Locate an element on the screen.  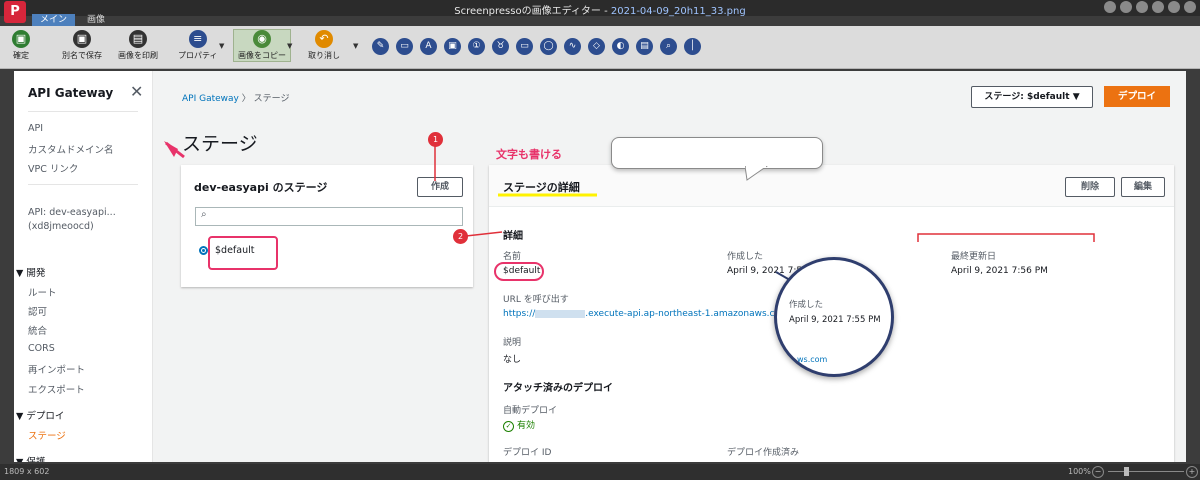
undo-icon: ↶ is located at coordinates (324, 39).